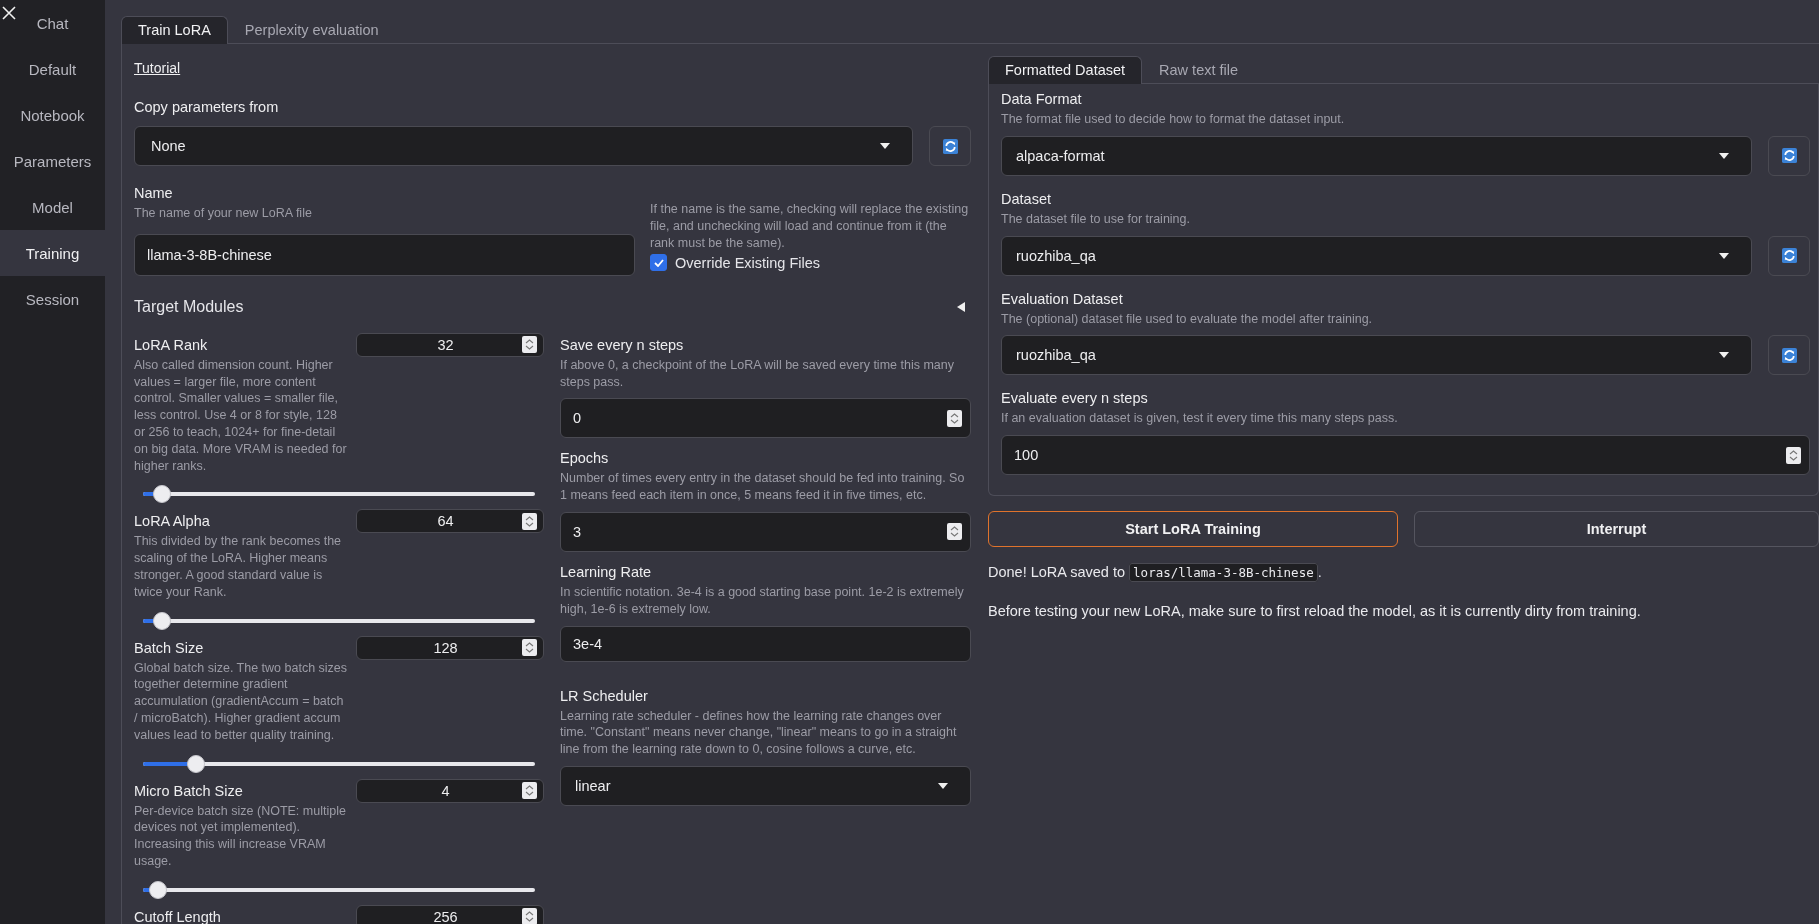 This screenshot has height=924, width=1819. What do you see at coordinates (154, 193) in the screenshot?
I see `field-label: Name` at bounding box center [154, 193].